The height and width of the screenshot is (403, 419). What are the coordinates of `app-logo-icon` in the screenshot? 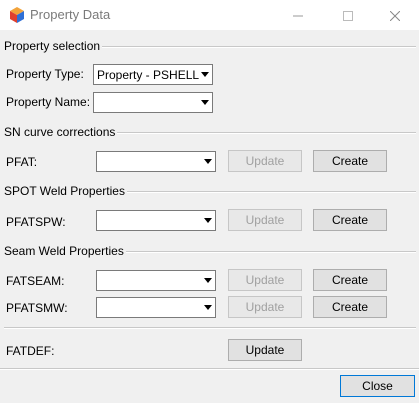 It's located at (17, 15).